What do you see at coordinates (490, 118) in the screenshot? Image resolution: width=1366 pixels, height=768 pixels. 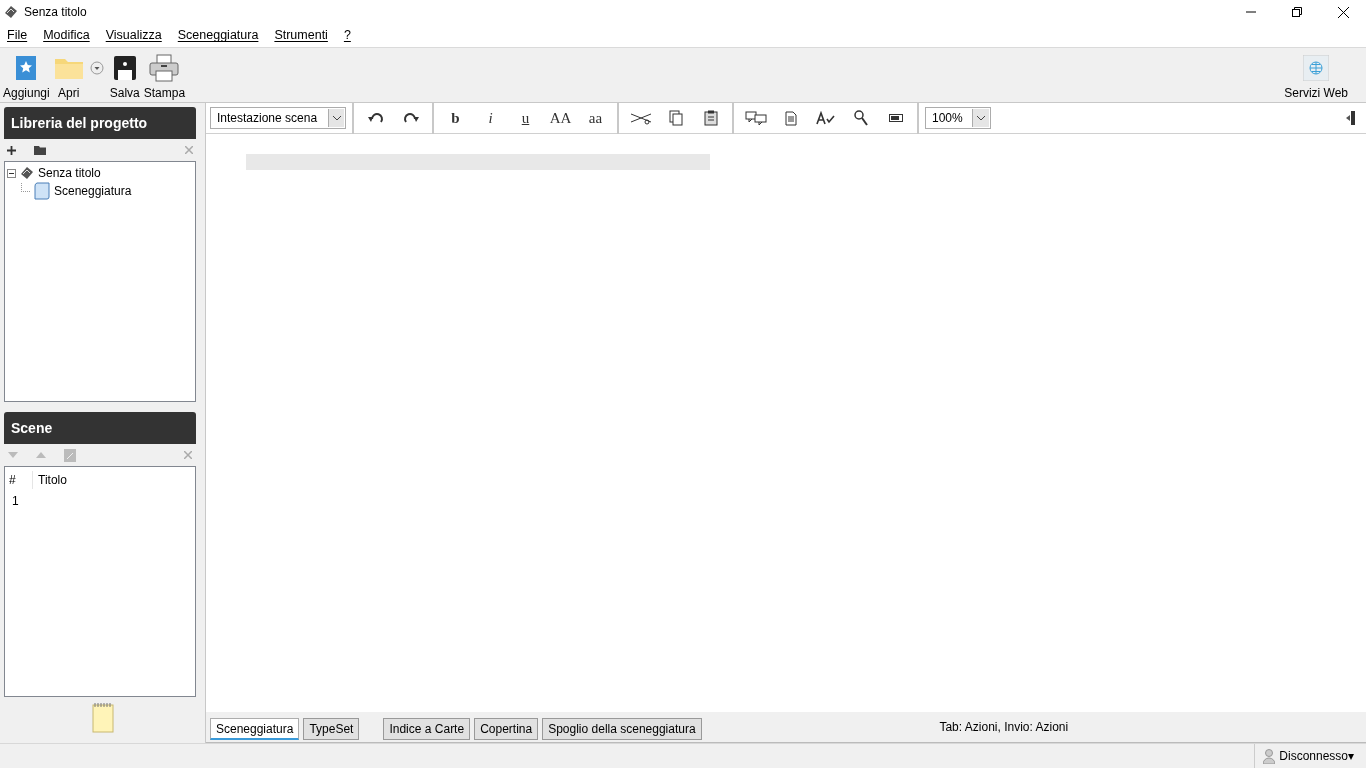 I see `format-button: i` at bounding box center [490, 118].